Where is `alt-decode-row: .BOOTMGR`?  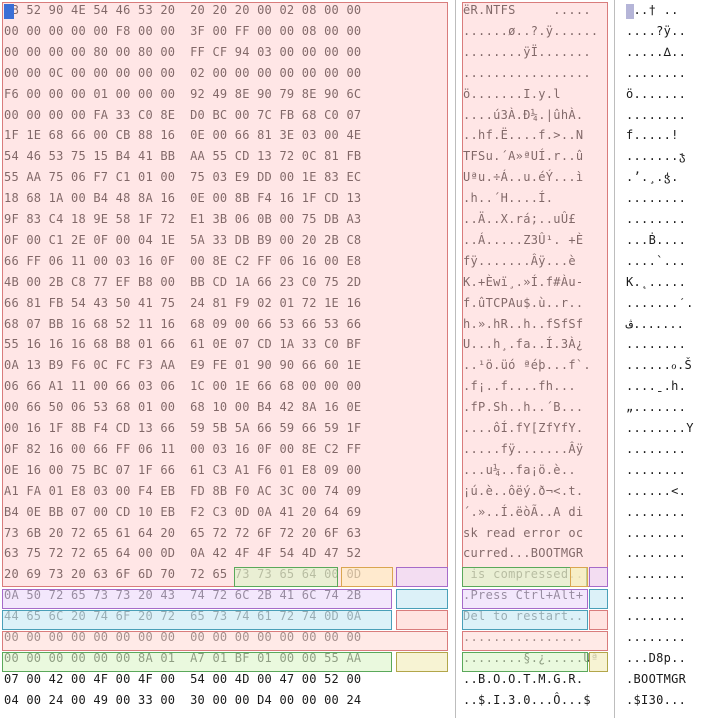
alt-decode-row: .BOOTMGR is located at coordinates (670, 679).